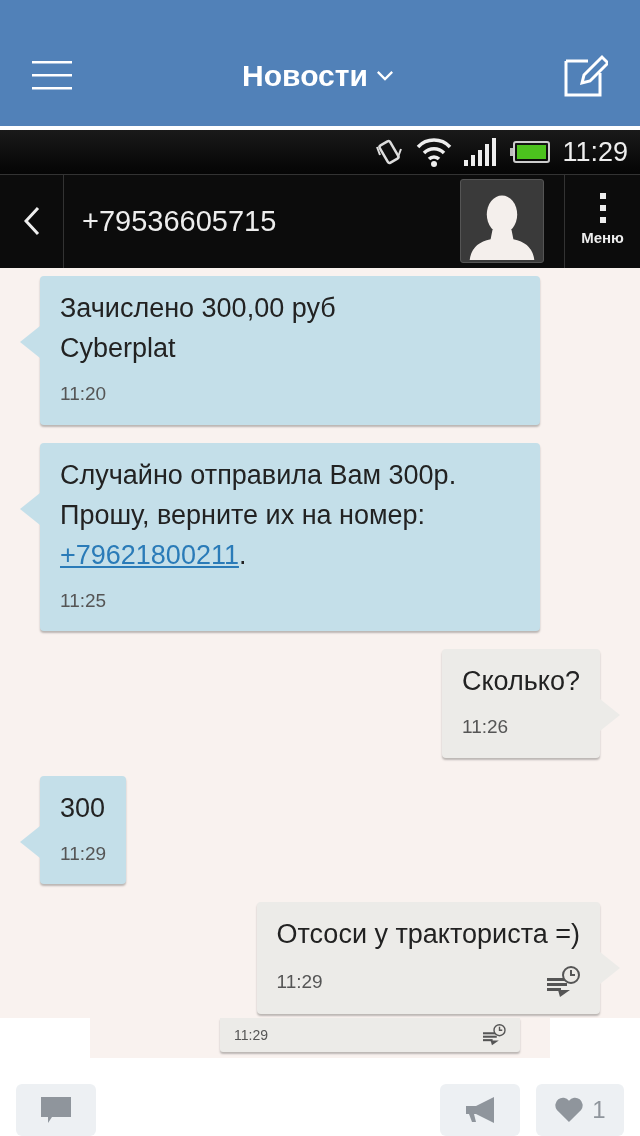 The width and height of the screenshot is (640, 1136). I want to click on back-icon, so click(31, 221).